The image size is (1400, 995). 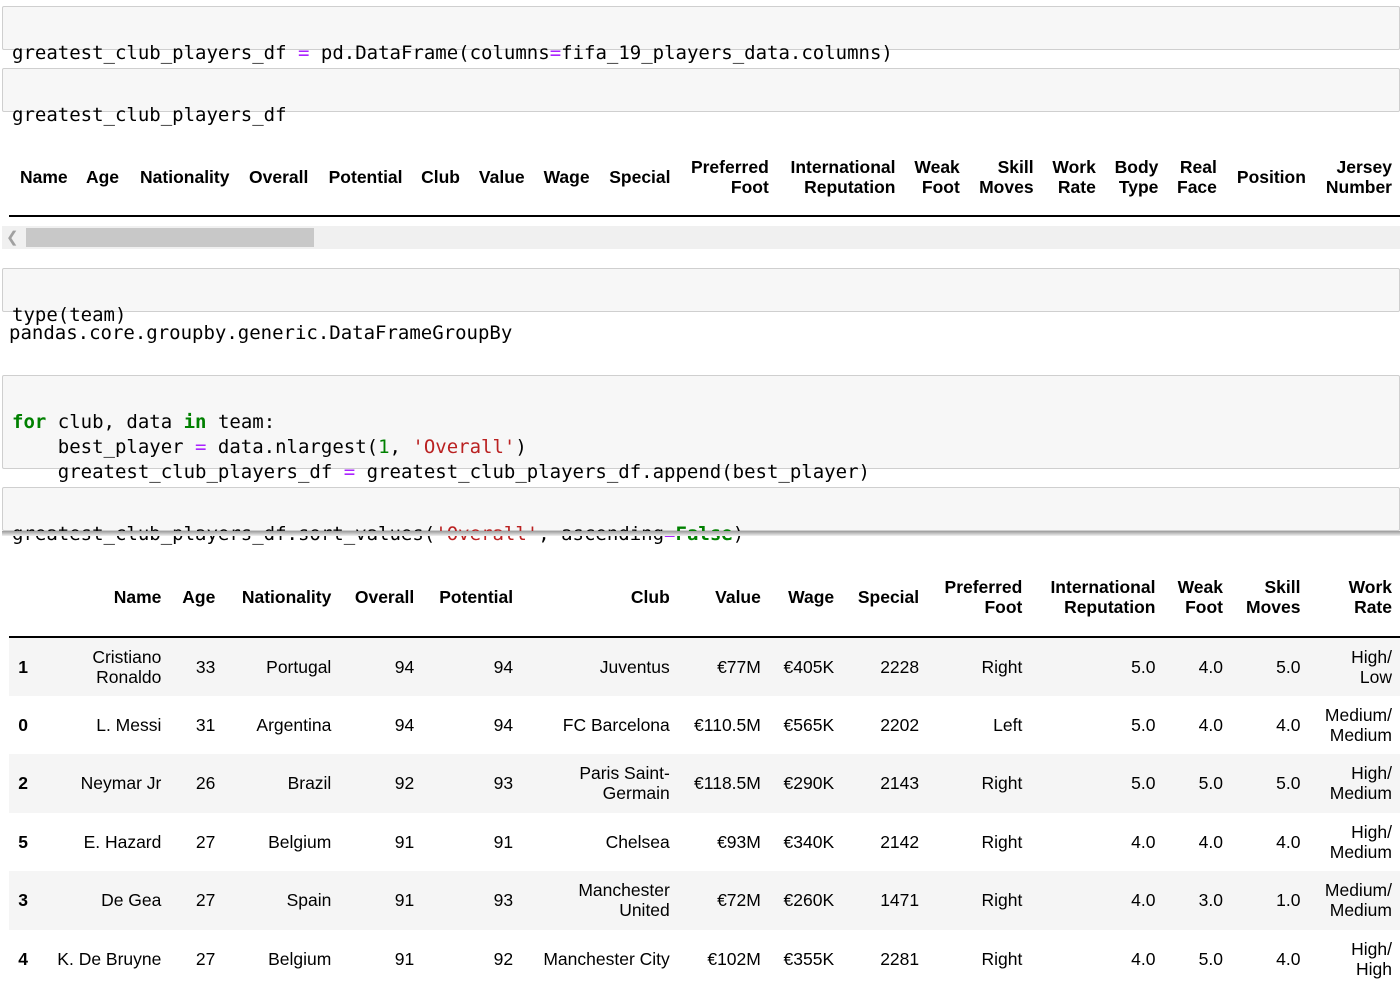 What do you see at coordinates (380, 666) in the screenshot?
I see `table-cell: 94` at bounding box center [380, 666].